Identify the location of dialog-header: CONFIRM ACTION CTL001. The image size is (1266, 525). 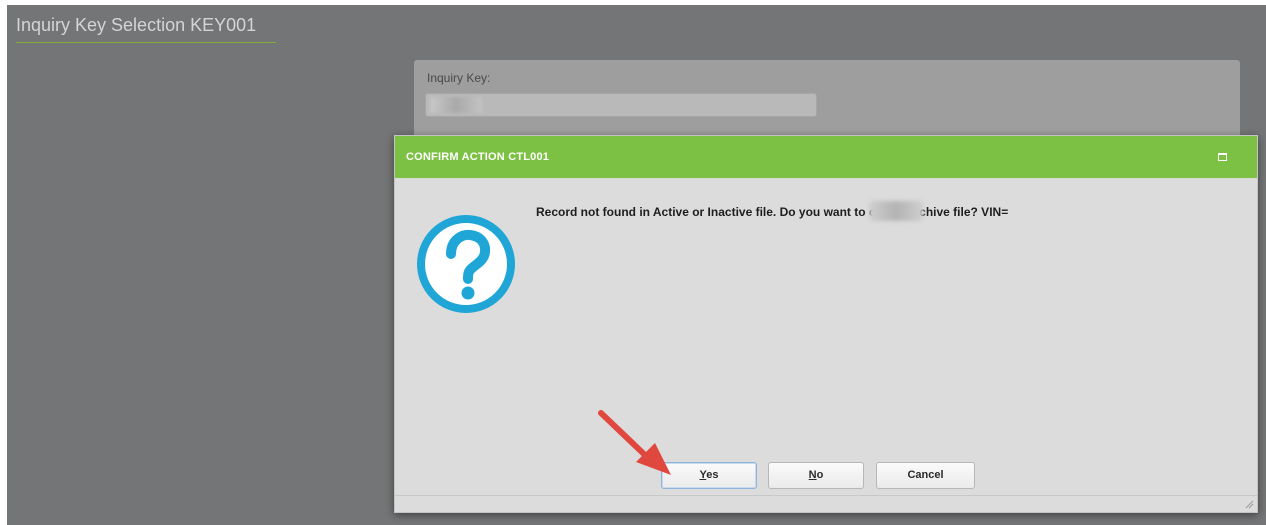
(826, 157).